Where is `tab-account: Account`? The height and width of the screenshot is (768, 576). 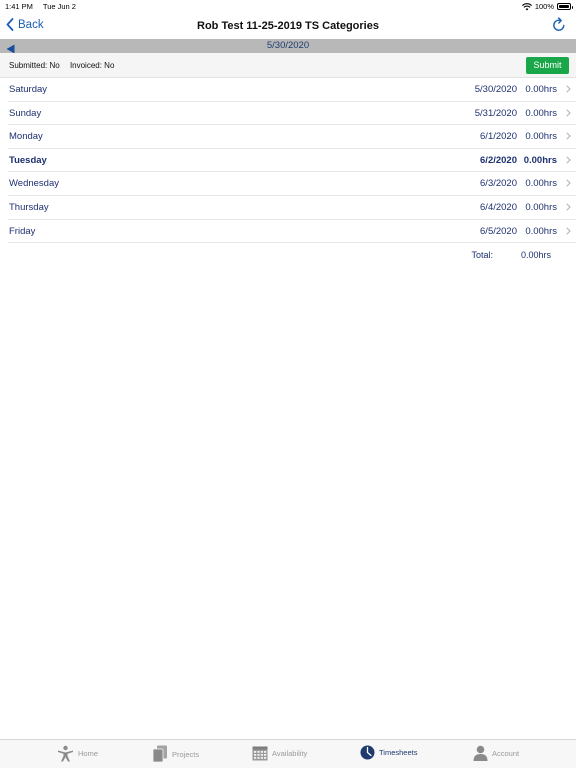
tab-account: Account is located at coordinates (496, 753).